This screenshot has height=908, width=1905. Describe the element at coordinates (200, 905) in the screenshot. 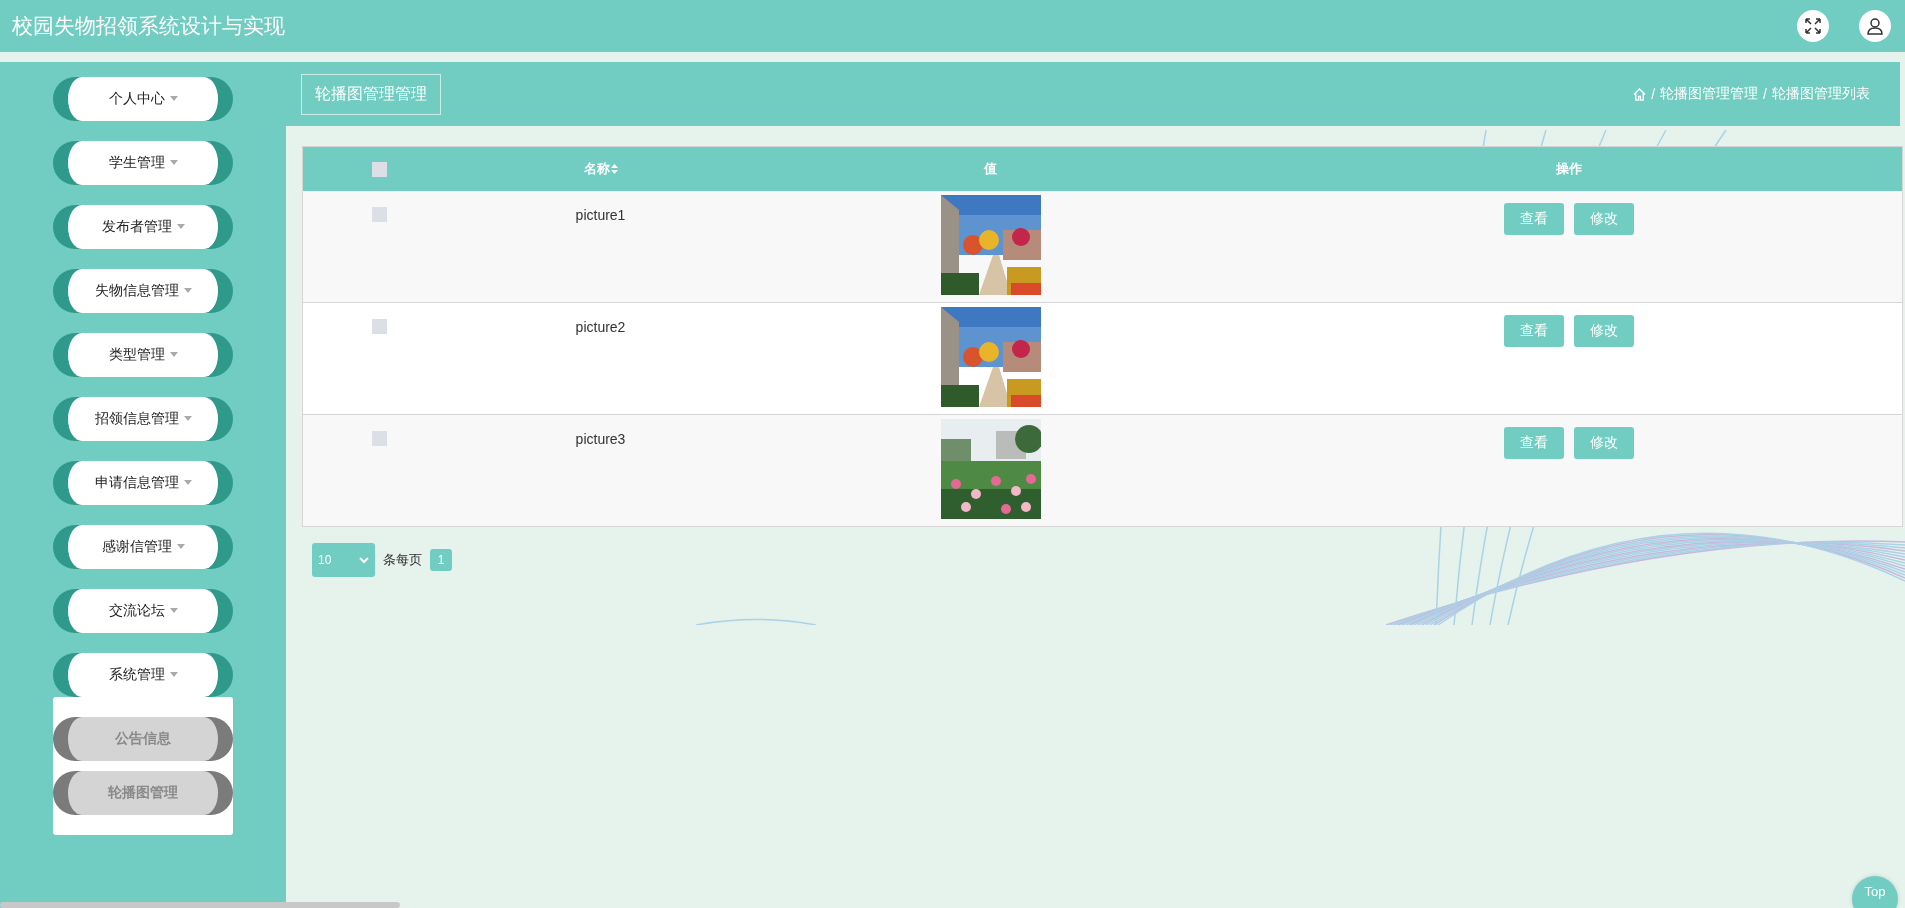

I see `horizontal-scrollbar` at that location.